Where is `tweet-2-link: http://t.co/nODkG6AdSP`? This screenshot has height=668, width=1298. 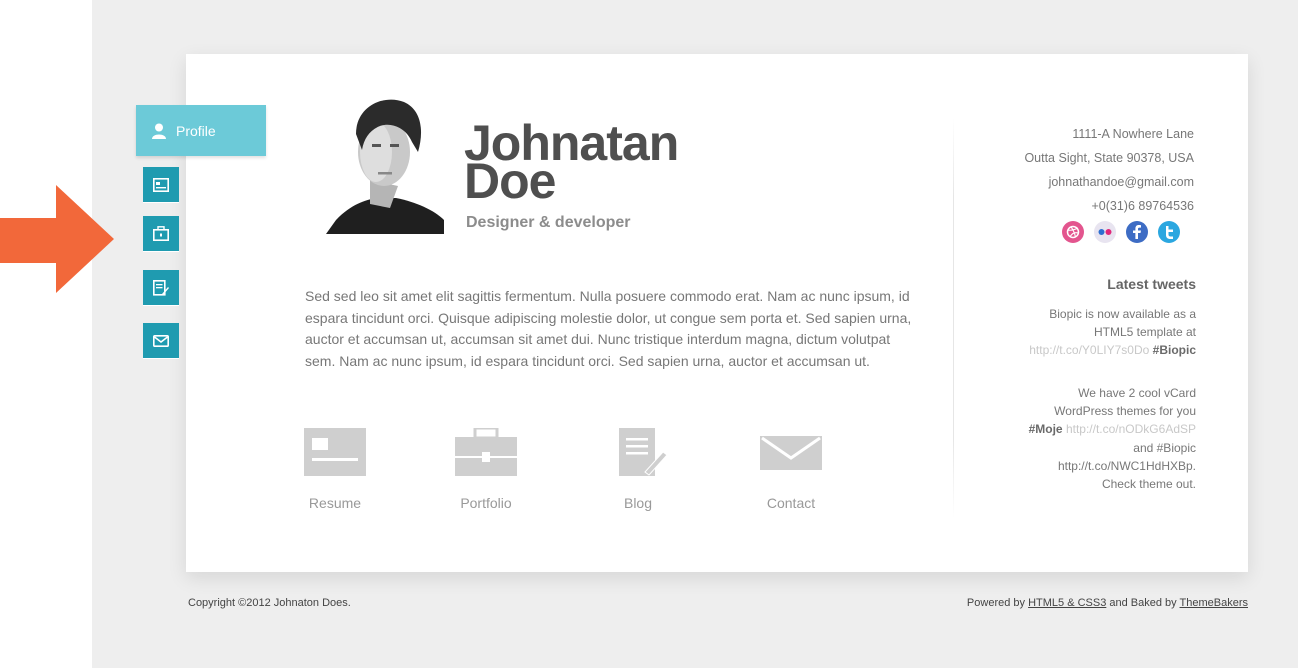 tweet-2-link: http://t.co/nODkG6AdSP is located at coordinates (1131, 429).